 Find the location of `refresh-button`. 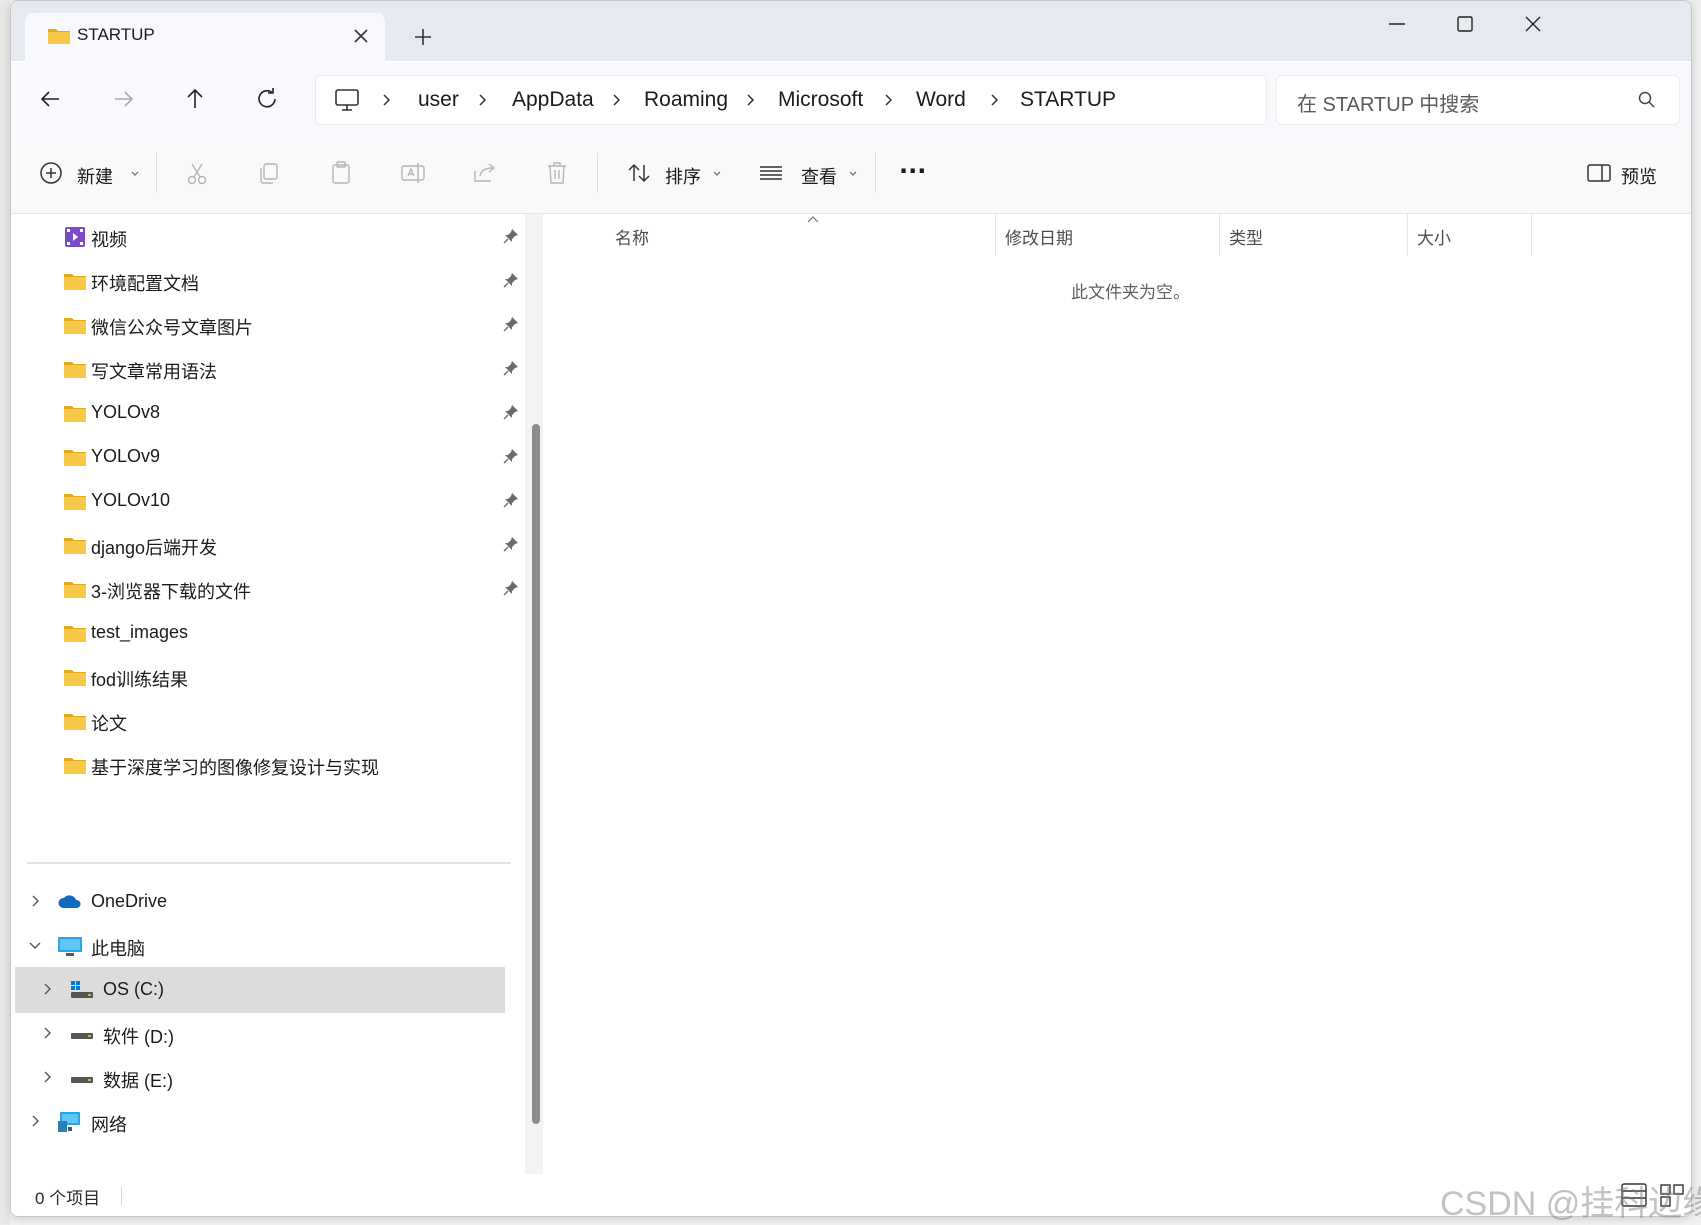

refresh-button is located at coordinates (267, 99).